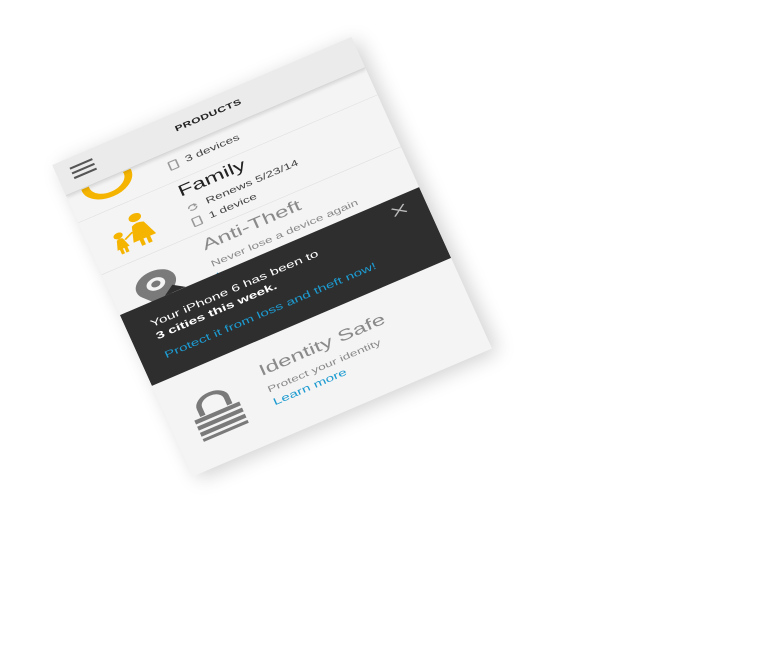 The image size is (767, 668). I want to click on renew-icon, so click(193, 207).